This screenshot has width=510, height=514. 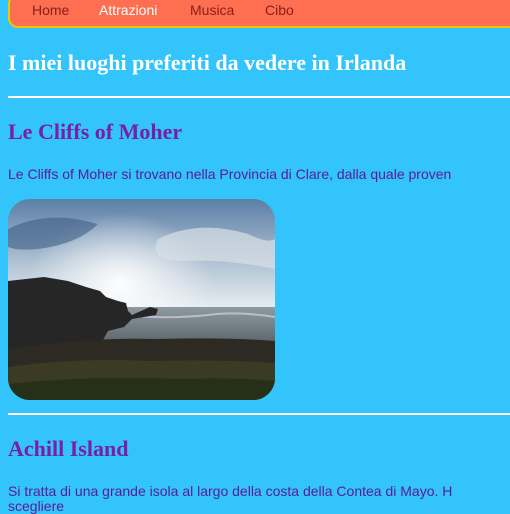 What do you see at coordinates (36, 506) in the screenshot?
I see `section-text-achill-island-line2: scegliere` at bounding box center [36, 506].